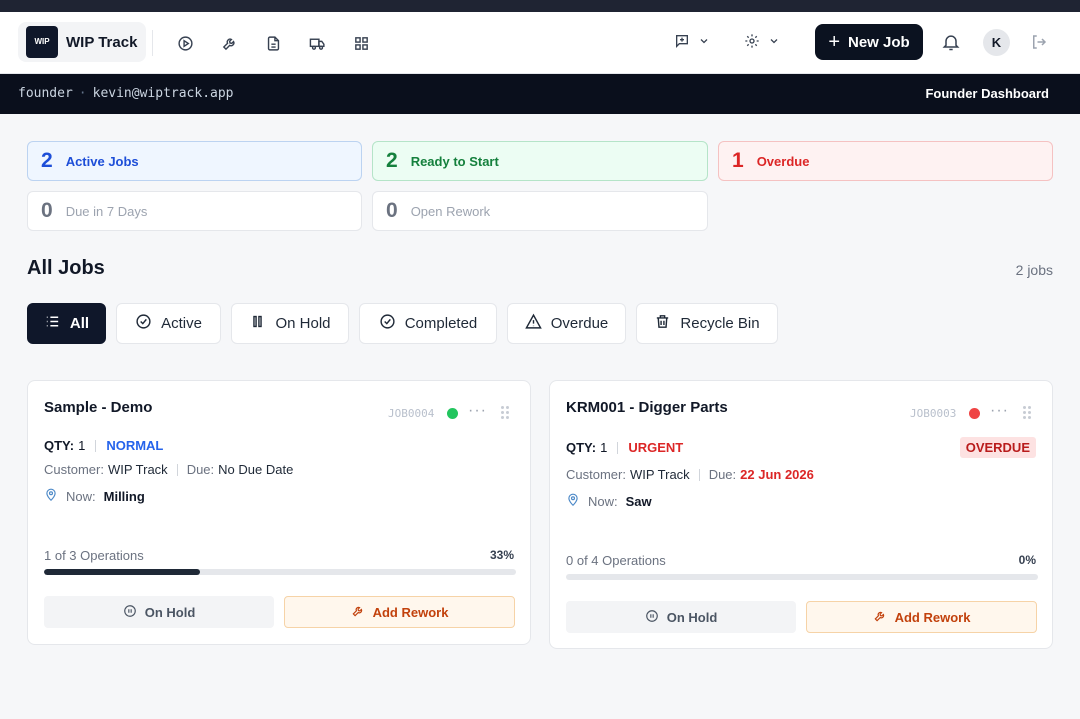 Image resolution: width=1080 pixels, height=719 pixels. I want to click on filter-all: All, so click(66, 323).